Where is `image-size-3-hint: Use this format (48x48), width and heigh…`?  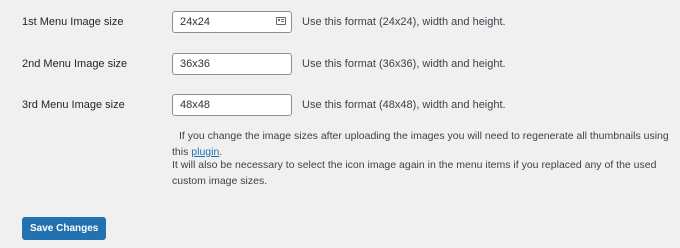 image-size-3-hint: Use this format (48x48), width and heigh… is located at coordinates (404, 105).